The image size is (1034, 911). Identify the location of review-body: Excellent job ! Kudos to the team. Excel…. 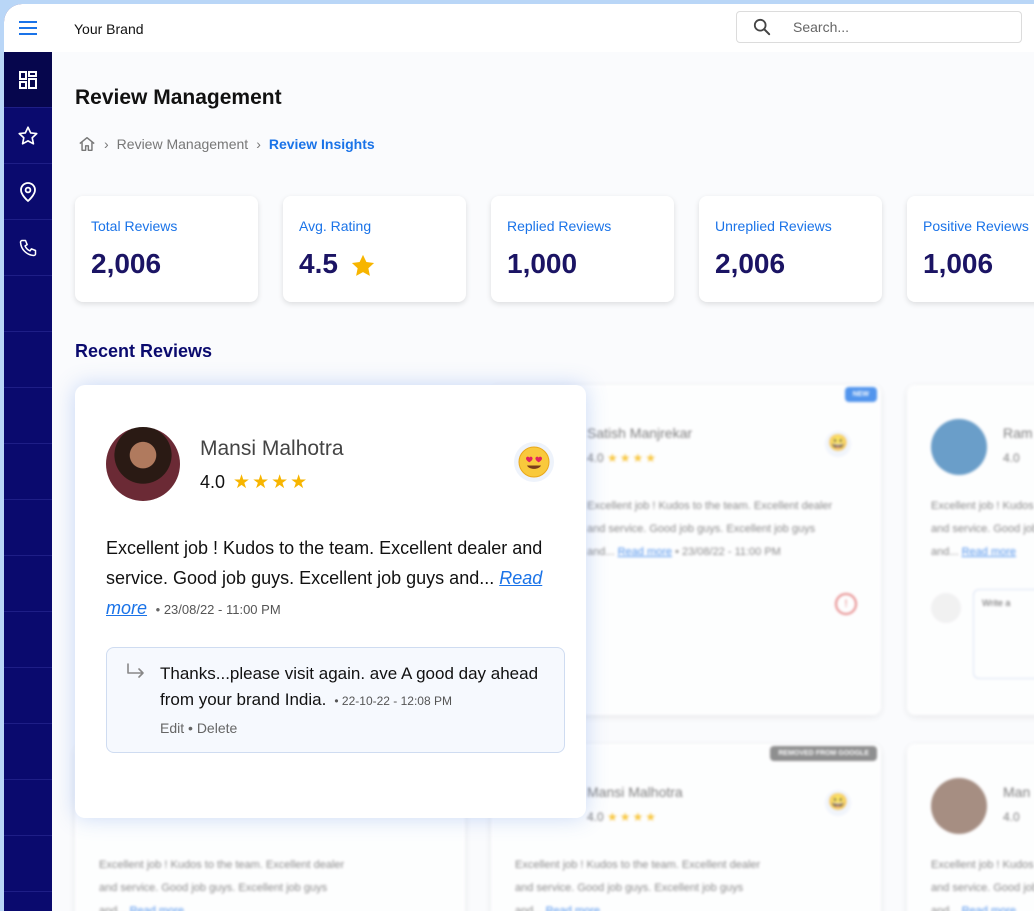
(324, 563).